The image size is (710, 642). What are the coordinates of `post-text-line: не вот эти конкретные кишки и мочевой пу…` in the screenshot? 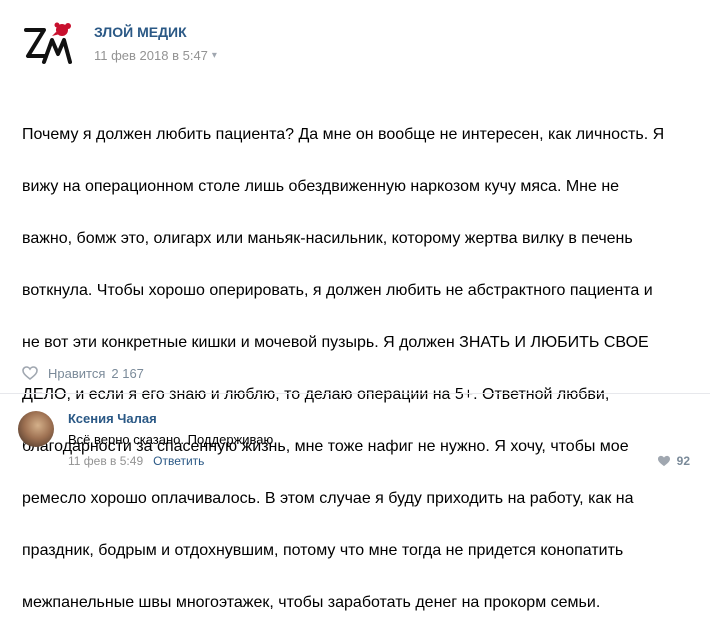 It's located at (335, 342).